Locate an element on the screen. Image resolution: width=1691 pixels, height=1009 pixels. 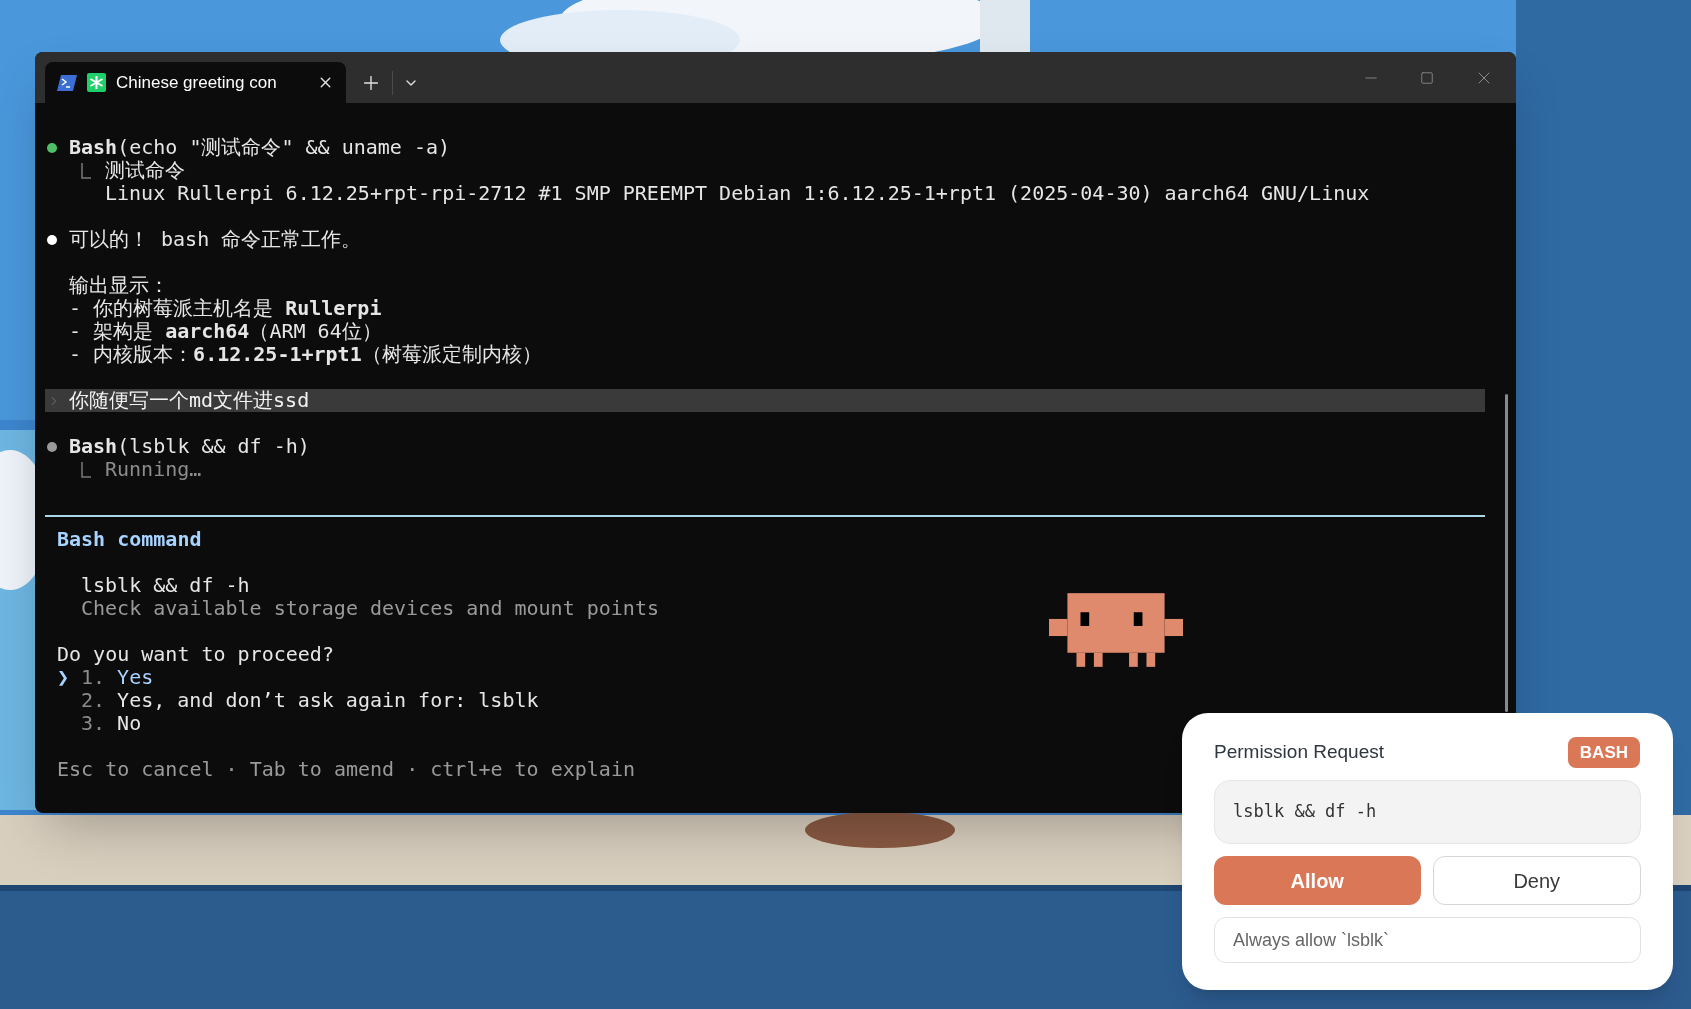
option-item: ❯ 1. Yes is located at coordinates (771, 677).